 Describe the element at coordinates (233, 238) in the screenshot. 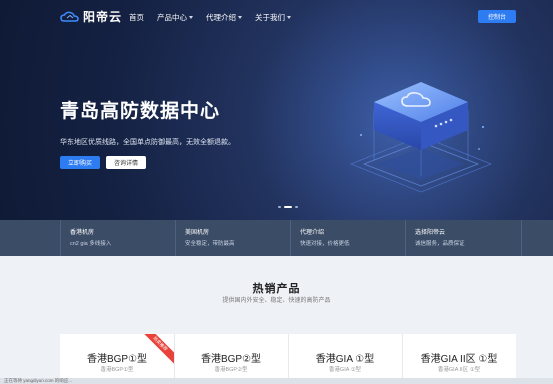

I see `feature-us-datacenter: 美国机房 安全稳定，带防最高` at that location.